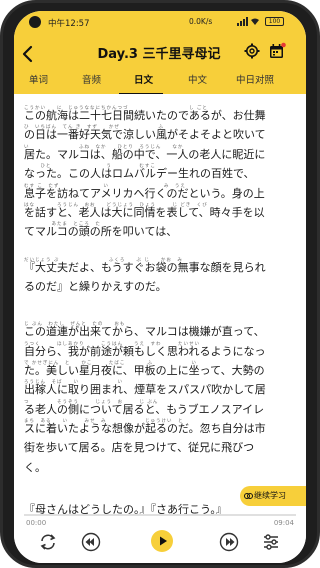  Describe the element at coordinates (248, 496) in the screenshot. I see `link-icon` at that location.